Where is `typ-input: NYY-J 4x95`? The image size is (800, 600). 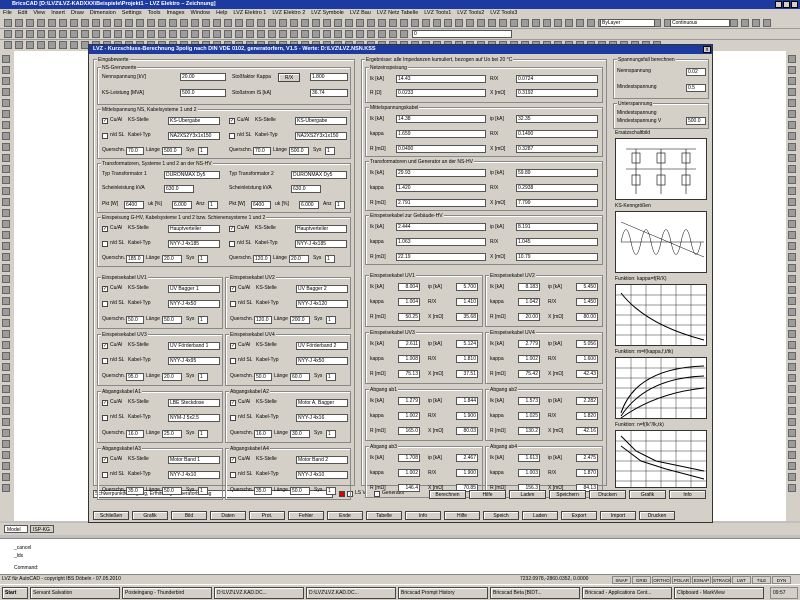 typ-input: NYY-J 4x95 is located at coordinates (194, 361).